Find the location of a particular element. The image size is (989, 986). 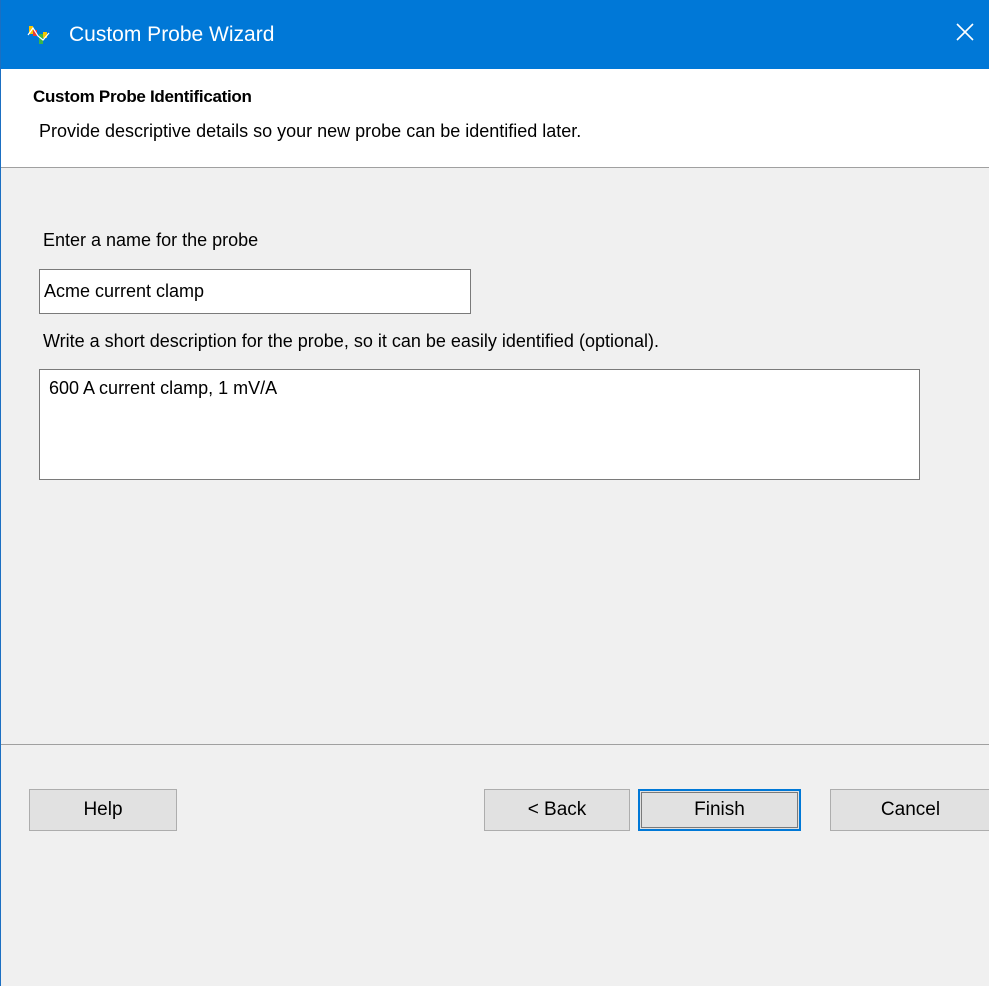

back-button: < Back is located at coordinates (557, 810).